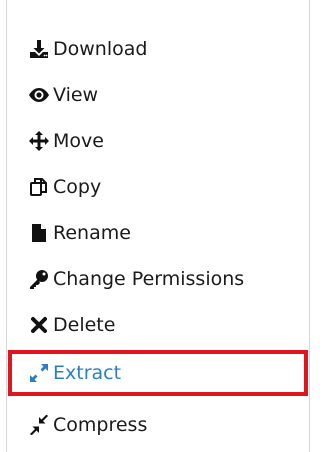  I want to click on menu-item-view: View, so click(158, 95).